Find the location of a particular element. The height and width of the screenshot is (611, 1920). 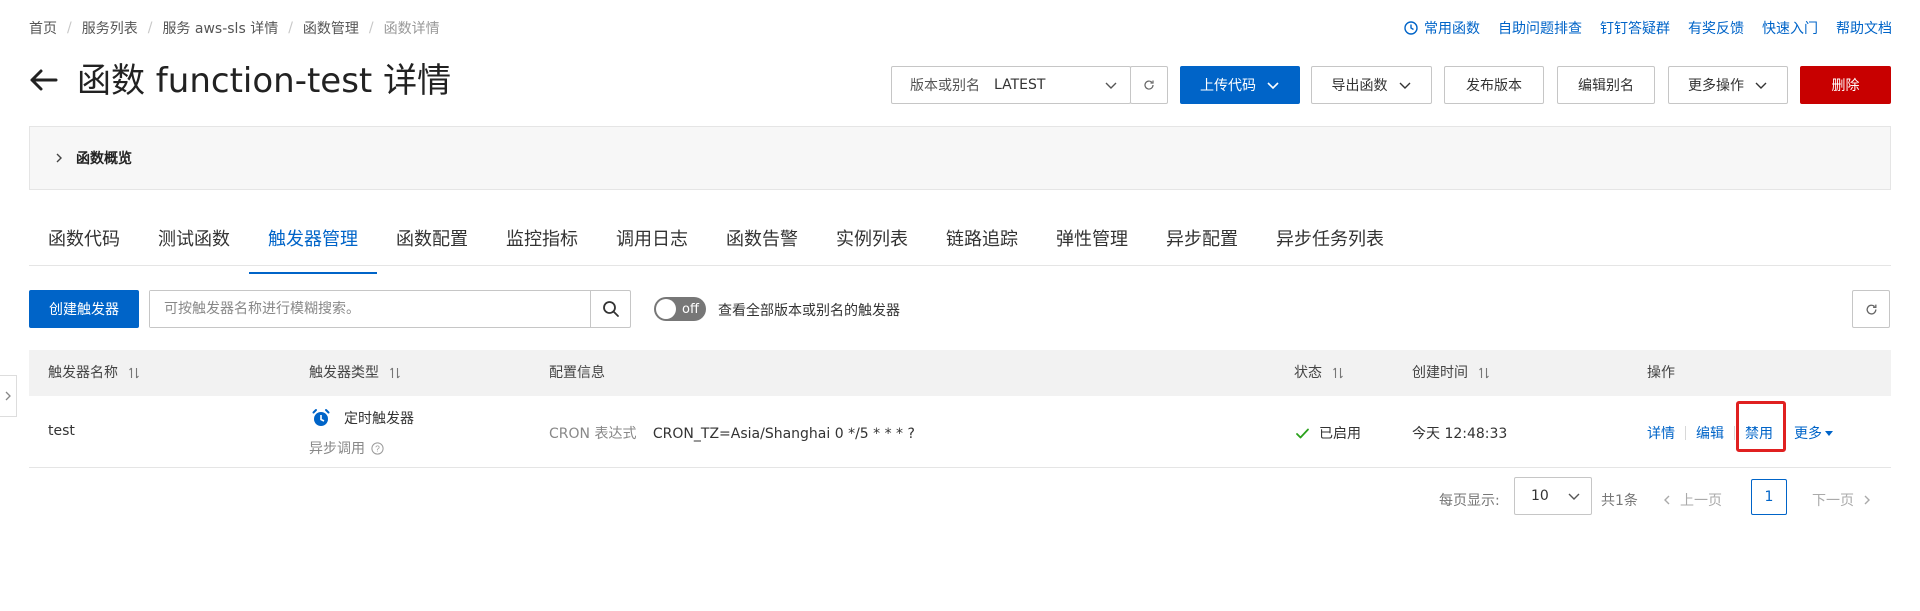

column-header-name: 触发器名称 is located at coordinates (94, 373).